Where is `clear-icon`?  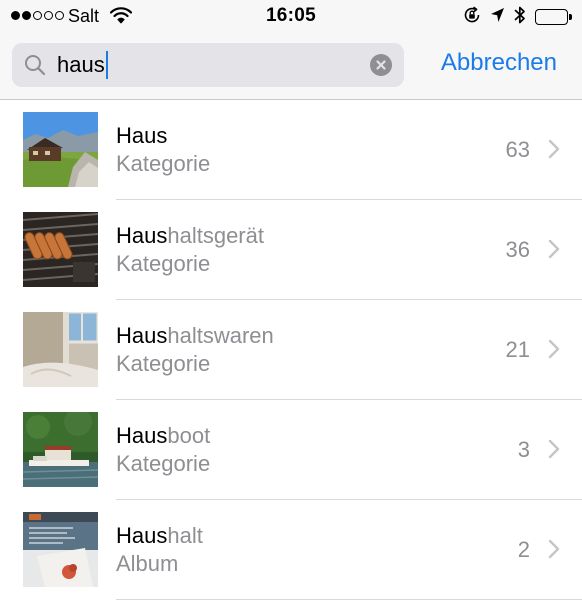
clear-icon is located at coordinates (381, 65).